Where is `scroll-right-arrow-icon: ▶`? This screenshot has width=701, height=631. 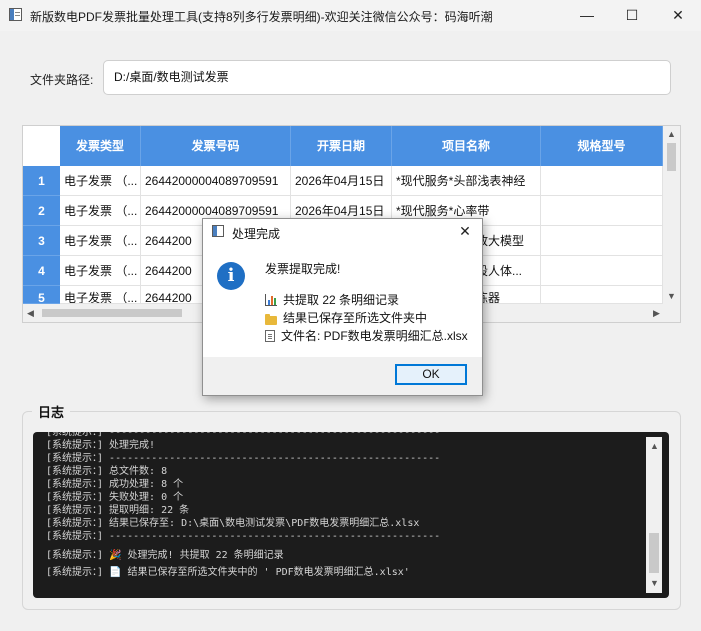 scroll-right-arrow-icon: ▶ is located at coordinates (656, 313).